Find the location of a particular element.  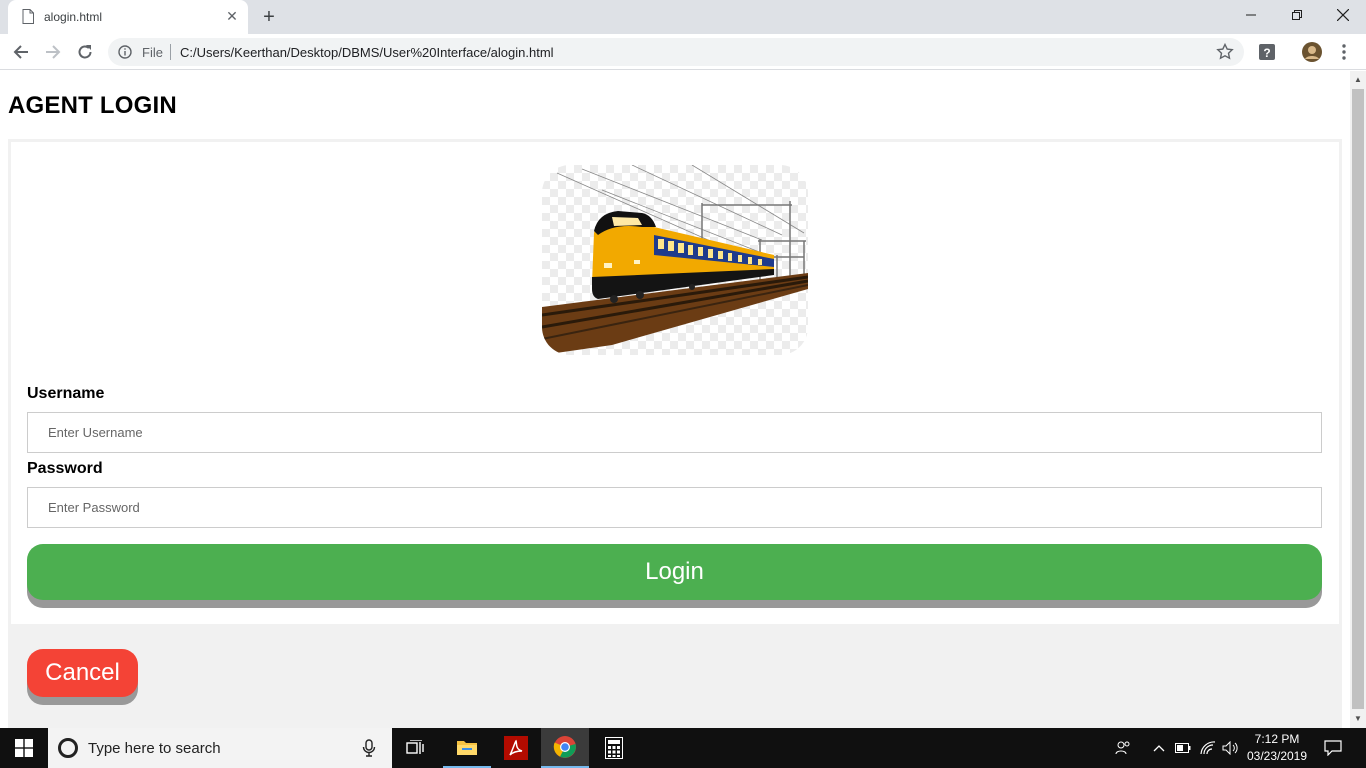

back-arrow-icon is located at coordinates (21, 52).